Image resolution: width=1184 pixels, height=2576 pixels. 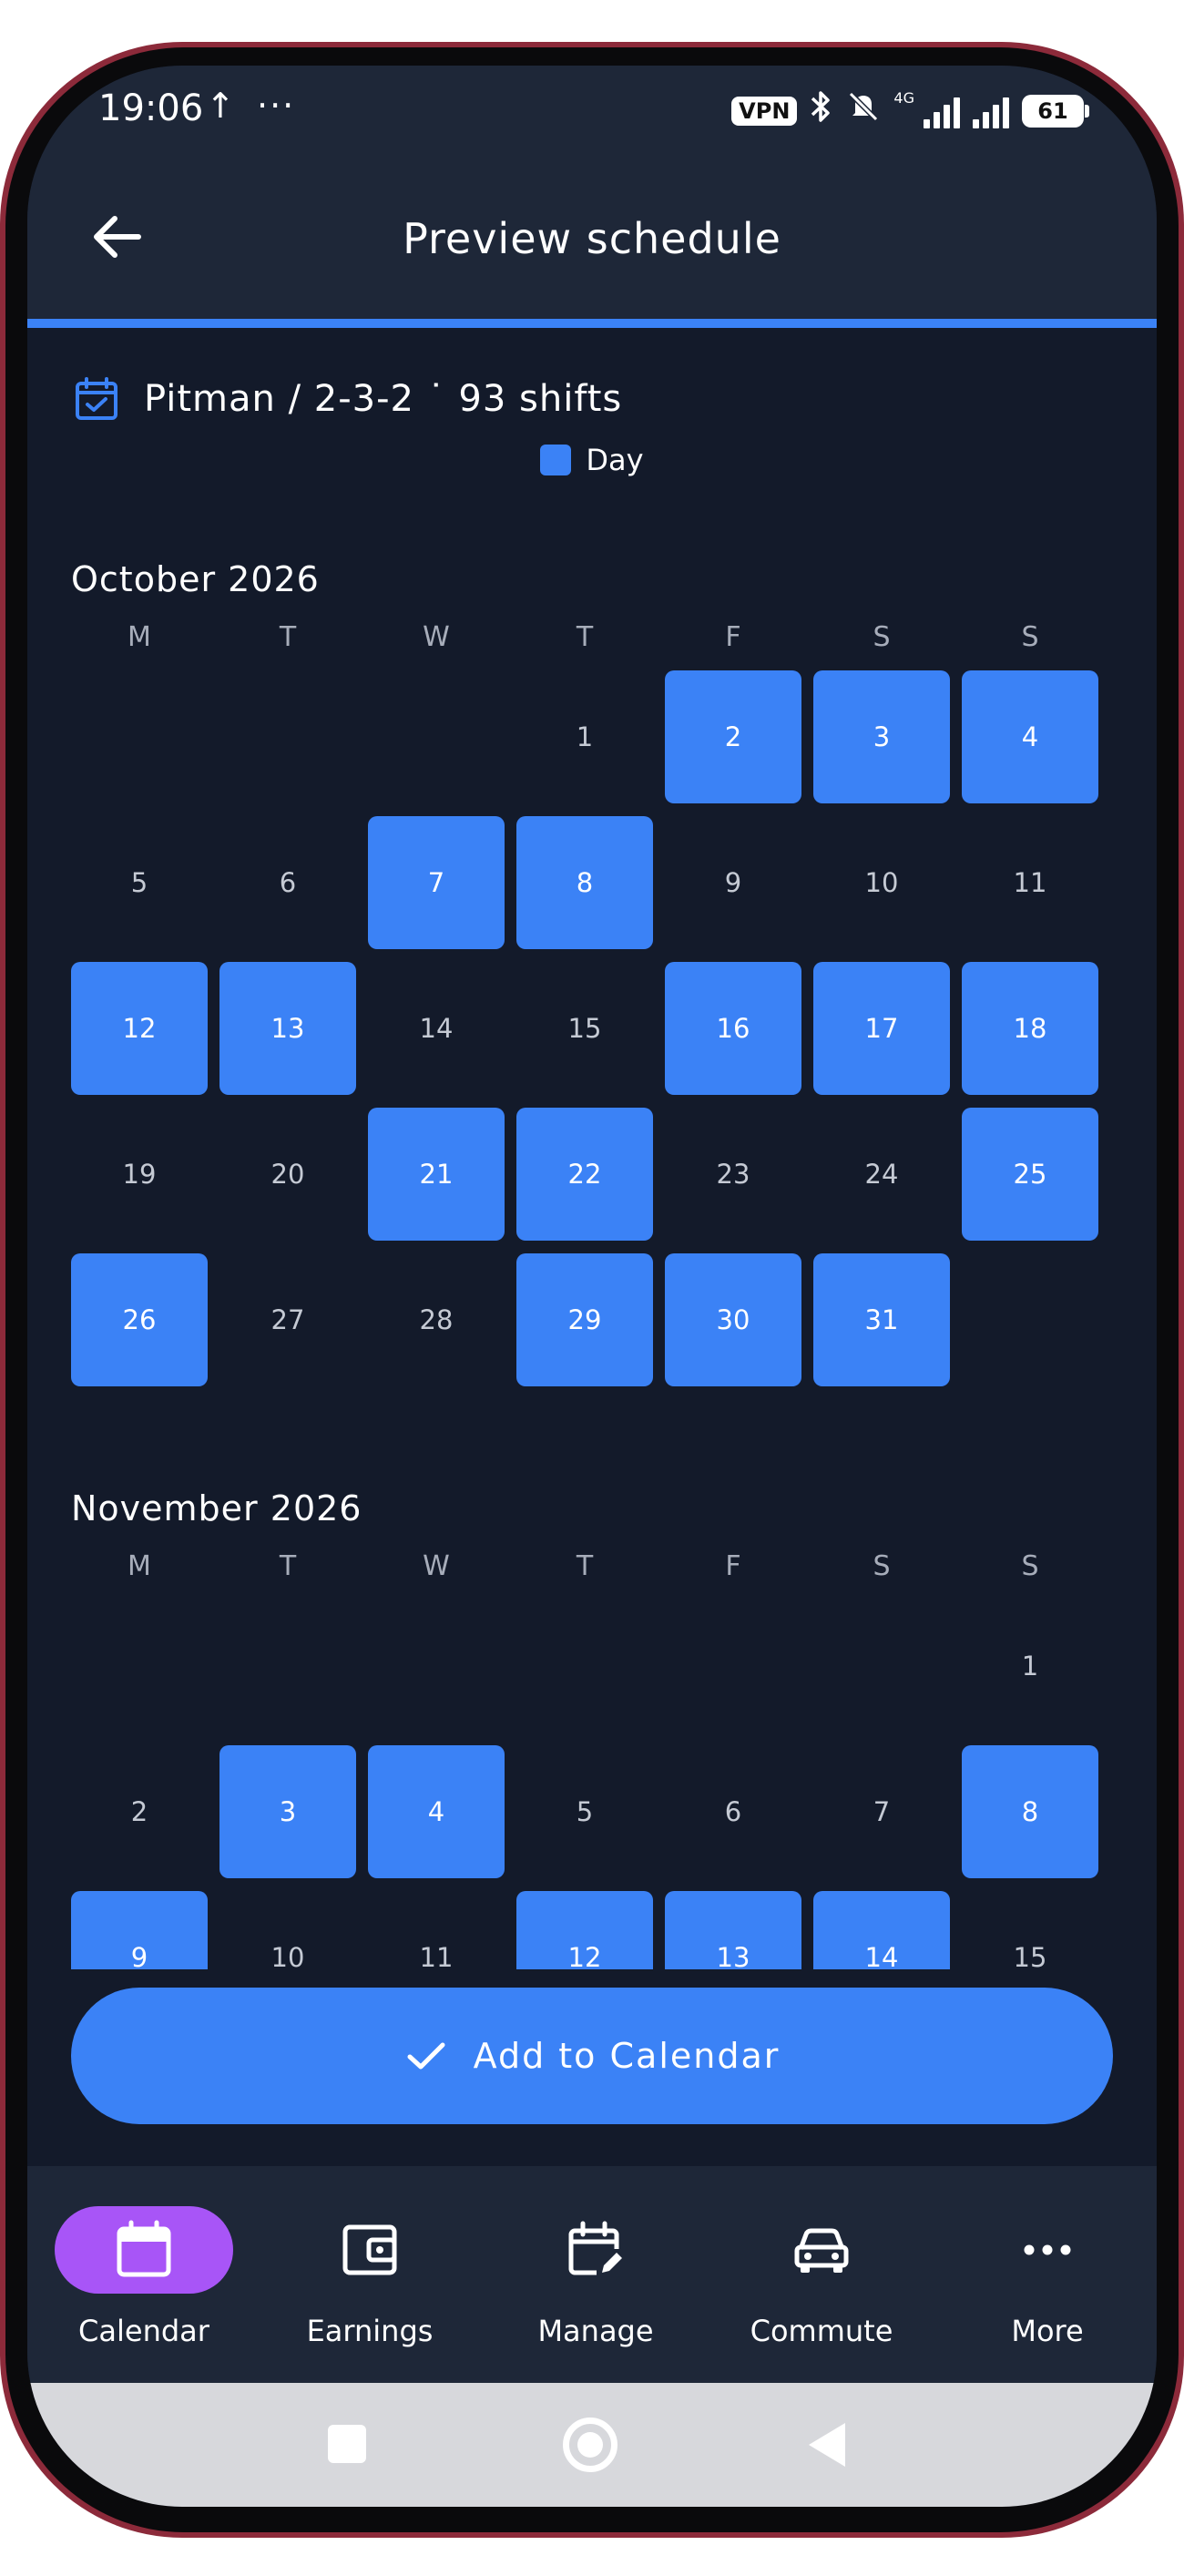 I want to click on day-cell: 27, so click(x=287, y=1319).